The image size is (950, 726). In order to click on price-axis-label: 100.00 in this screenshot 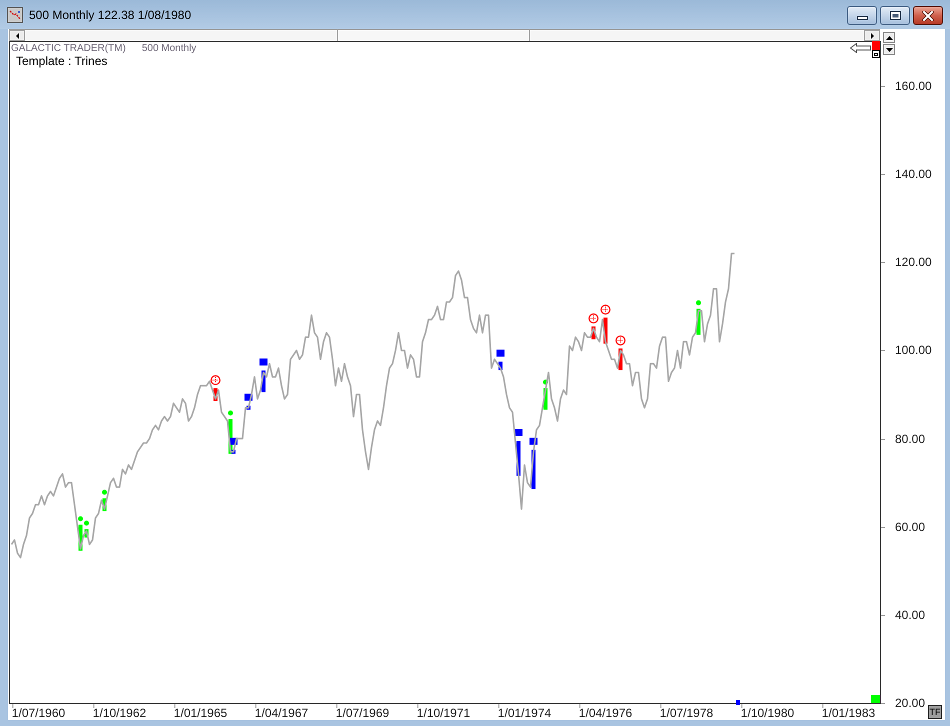, I will do `click(913, 350)`.